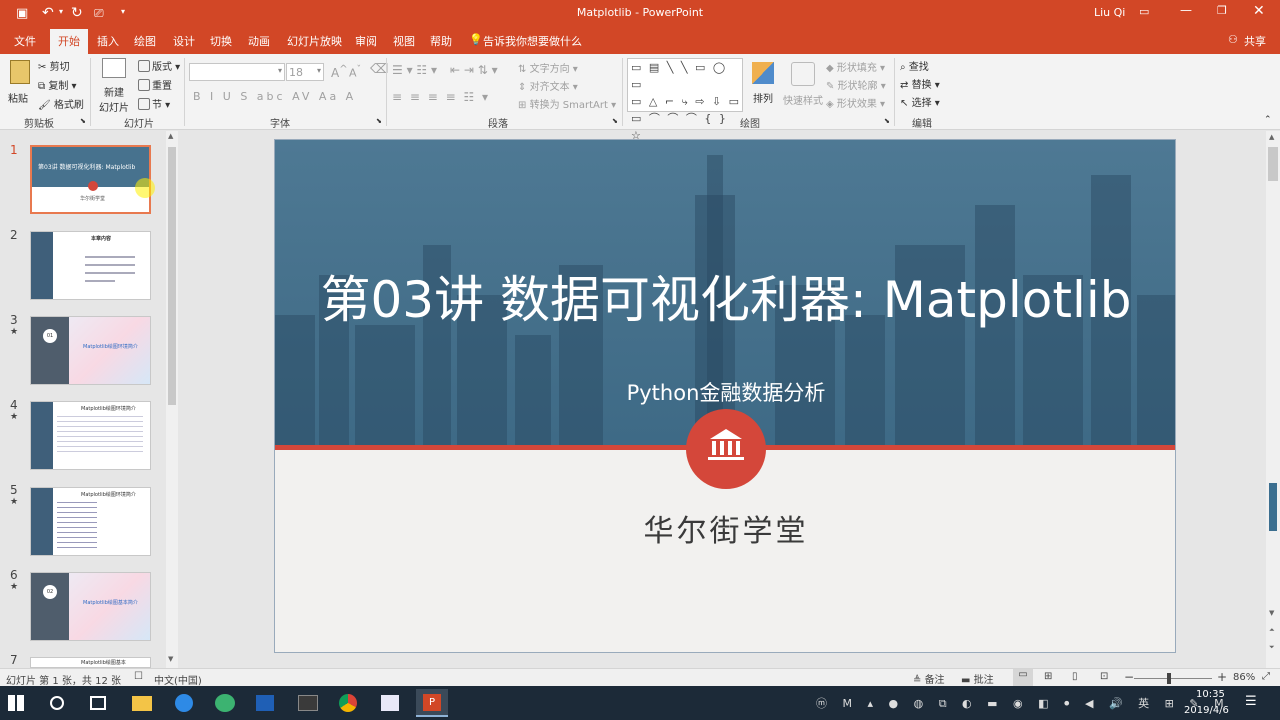  I want to click on quick-styles-button: 快速样式, so click(803, 82).